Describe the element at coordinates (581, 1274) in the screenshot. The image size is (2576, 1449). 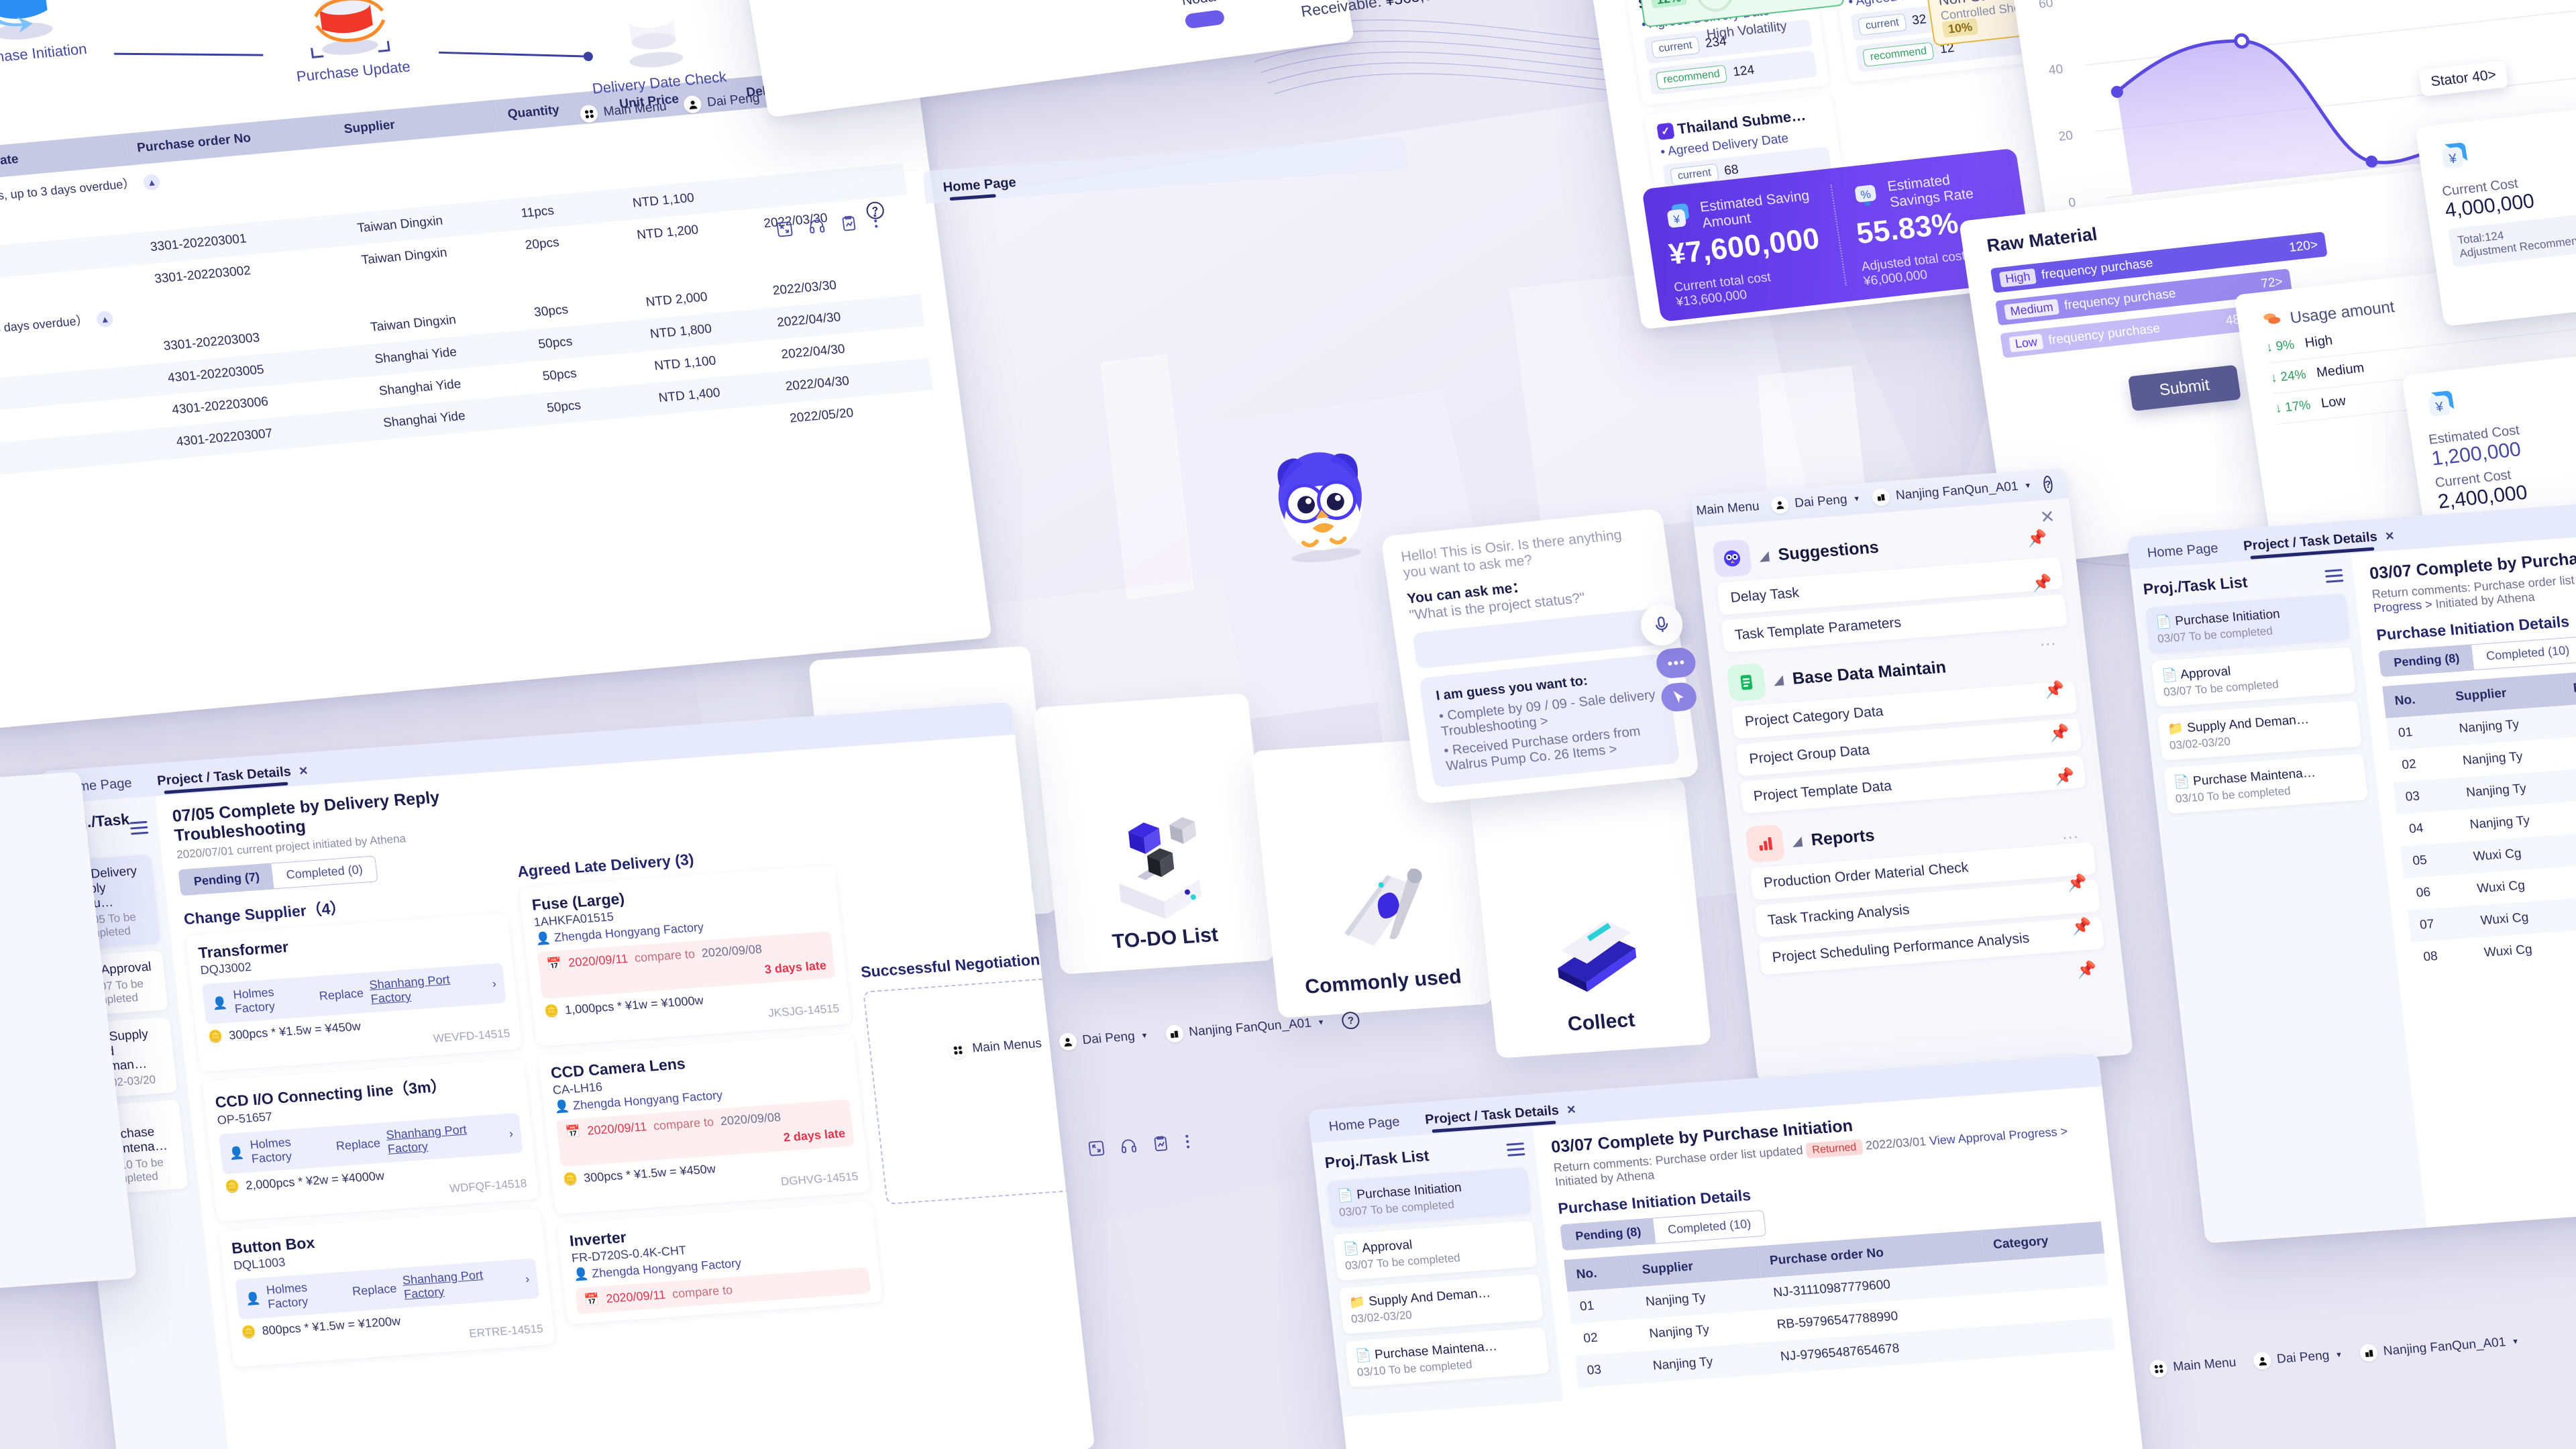
I see `factory-person-icon: 👤` at that location.